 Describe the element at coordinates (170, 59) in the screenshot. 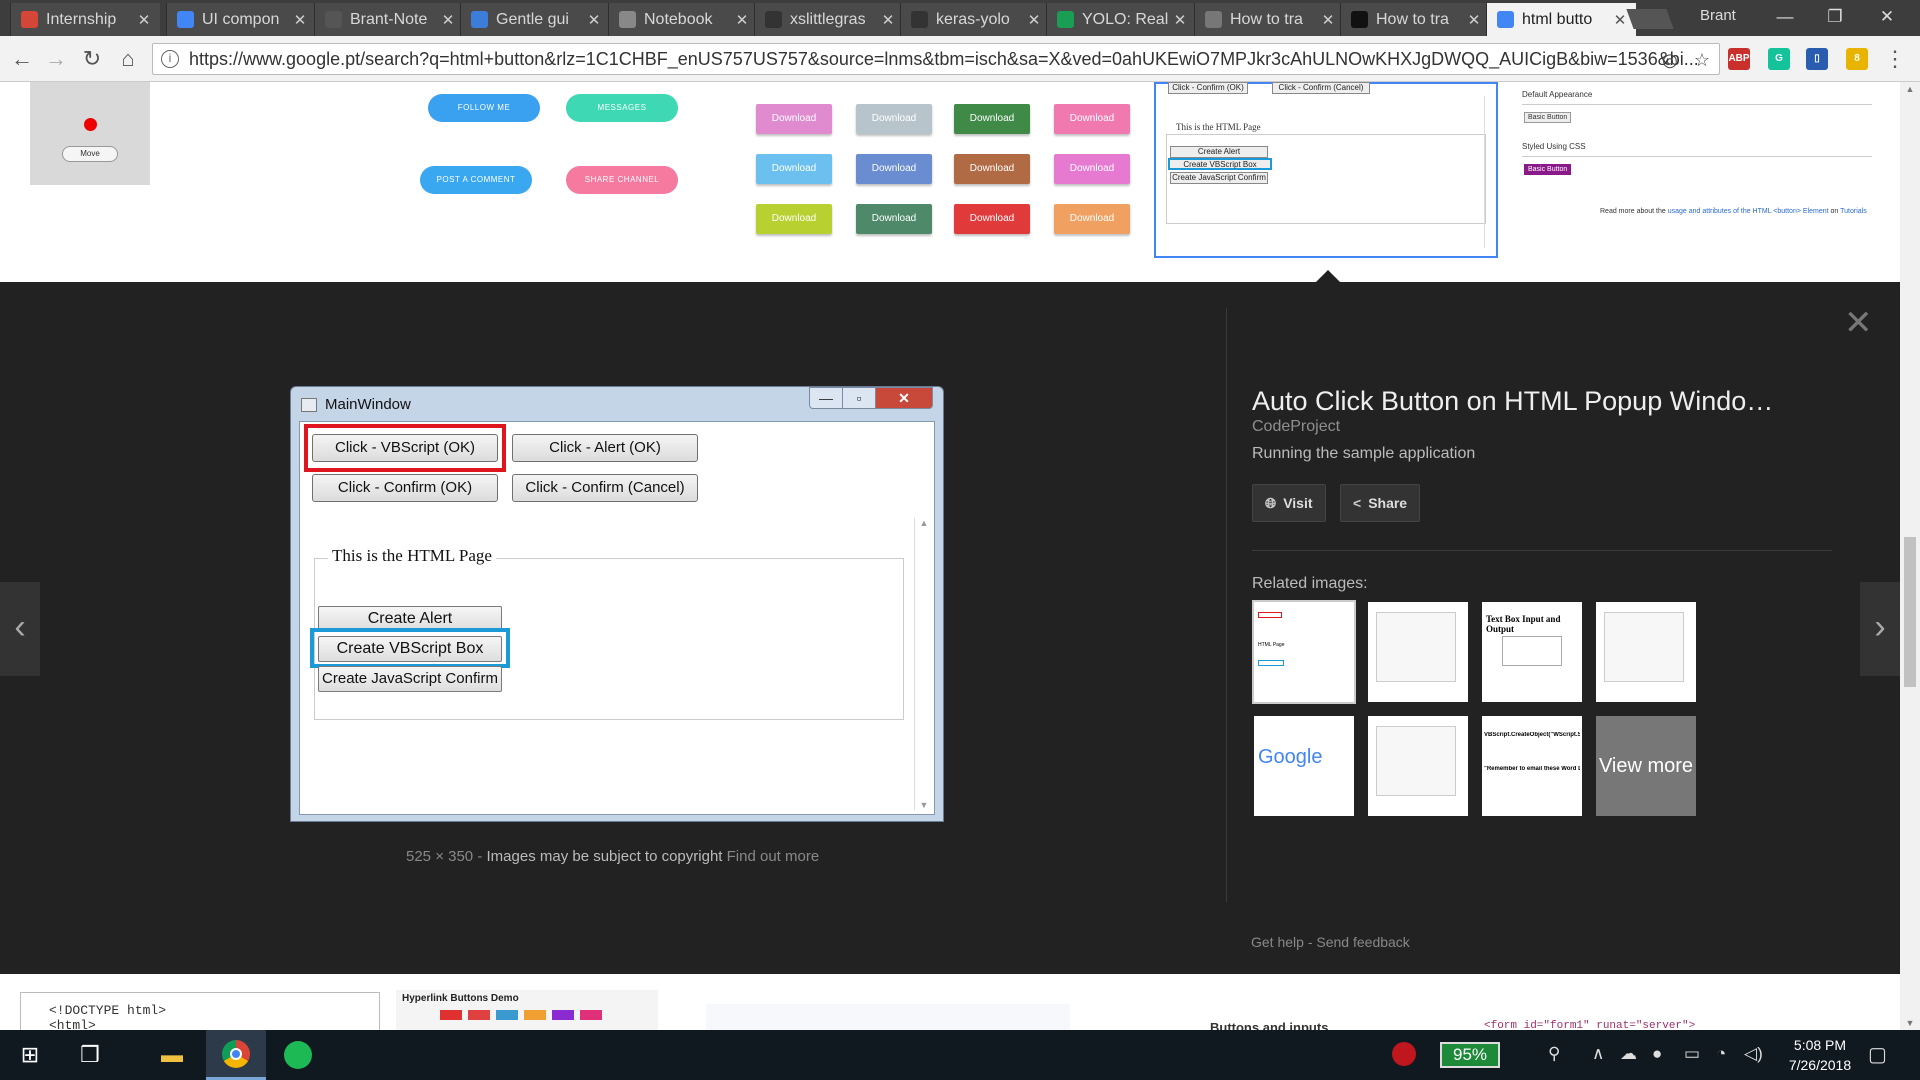

I see `site-info-icon: i` at that location.